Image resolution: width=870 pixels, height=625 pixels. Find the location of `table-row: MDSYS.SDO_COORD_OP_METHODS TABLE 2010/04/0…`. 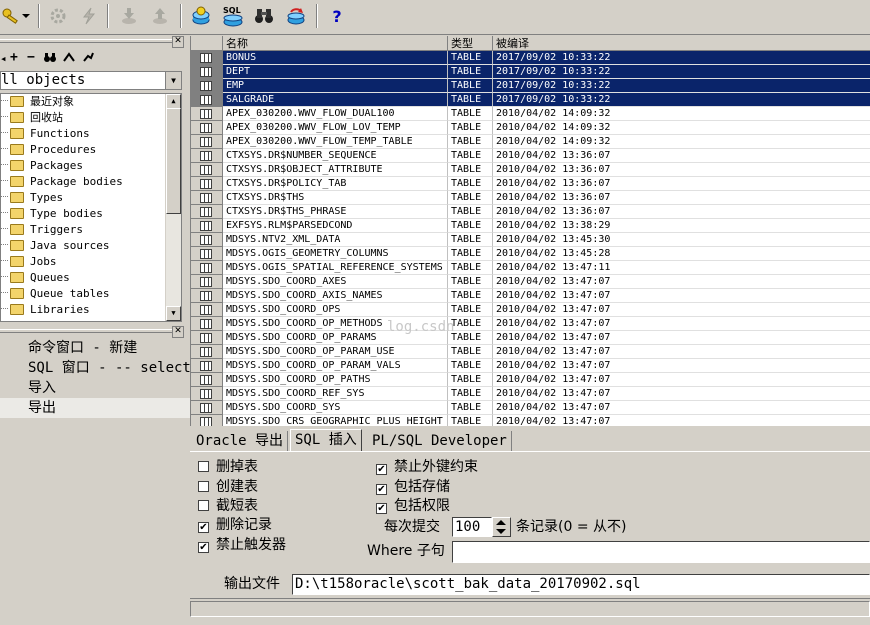

table-row: MDSYS.SDO_COORD_OP_METHODS TABLE 2010/04/0… is located at coordinates (530, 324).